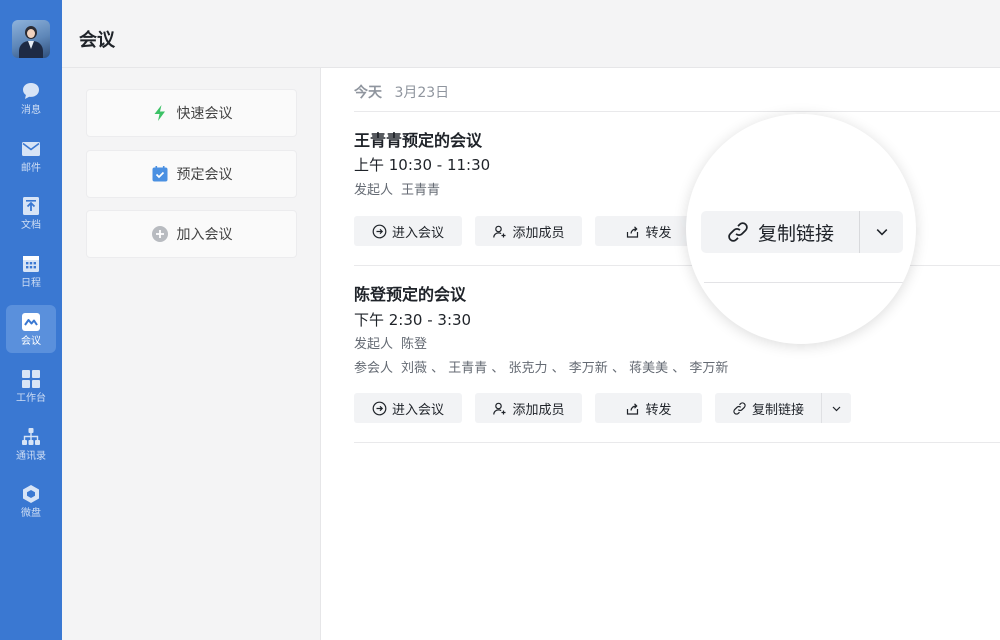  I want to click on nav-item-messages: 消息, so click(31, 98).